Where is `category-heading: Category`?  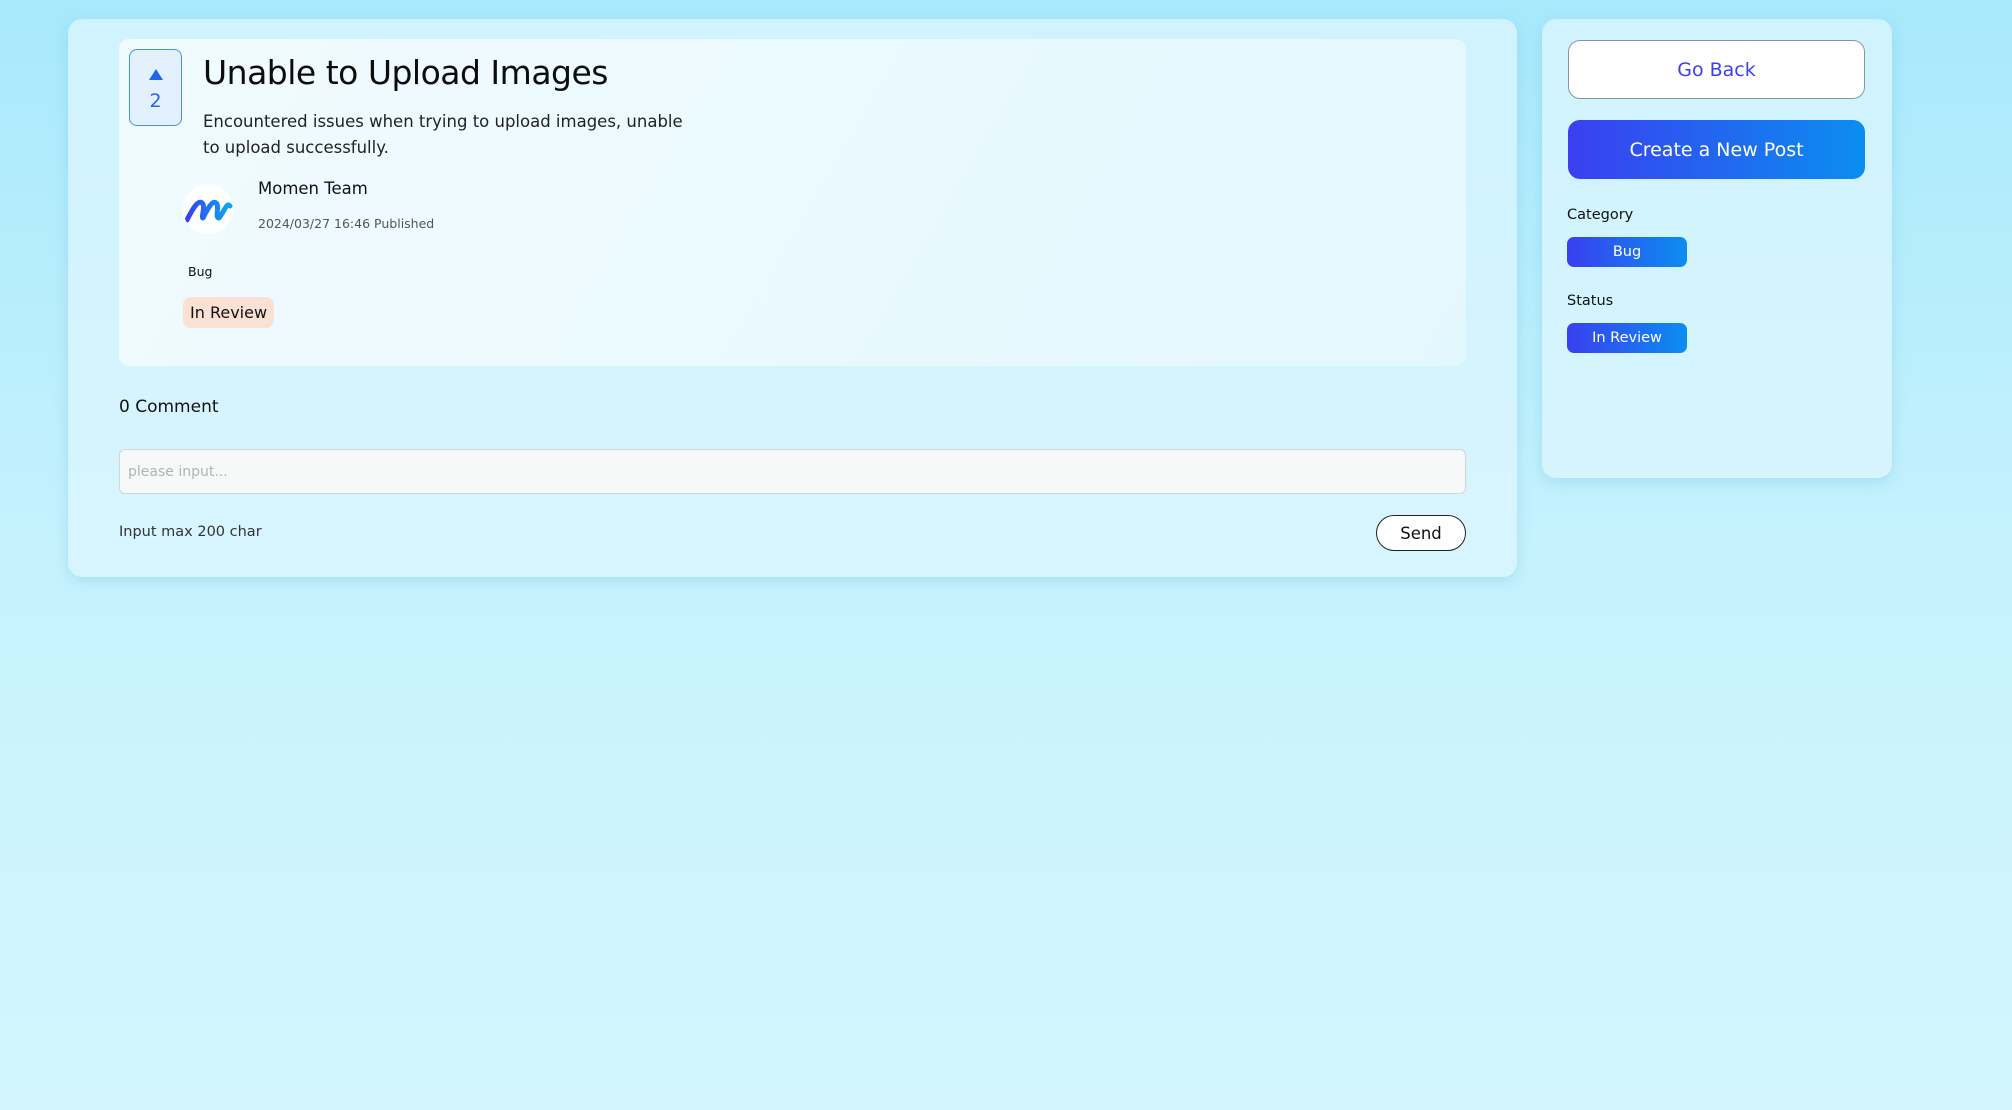 category-heading: Category is located at coordinates (1600, 215).